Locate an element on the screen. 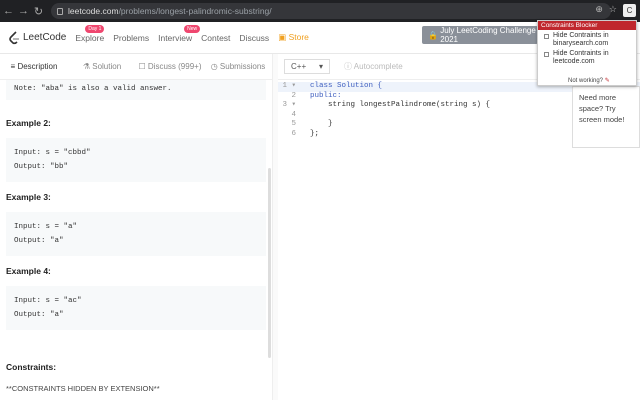 This screenshot has width=640, height=400. nav-interview-badge: New is located at coordinates (192, 28).